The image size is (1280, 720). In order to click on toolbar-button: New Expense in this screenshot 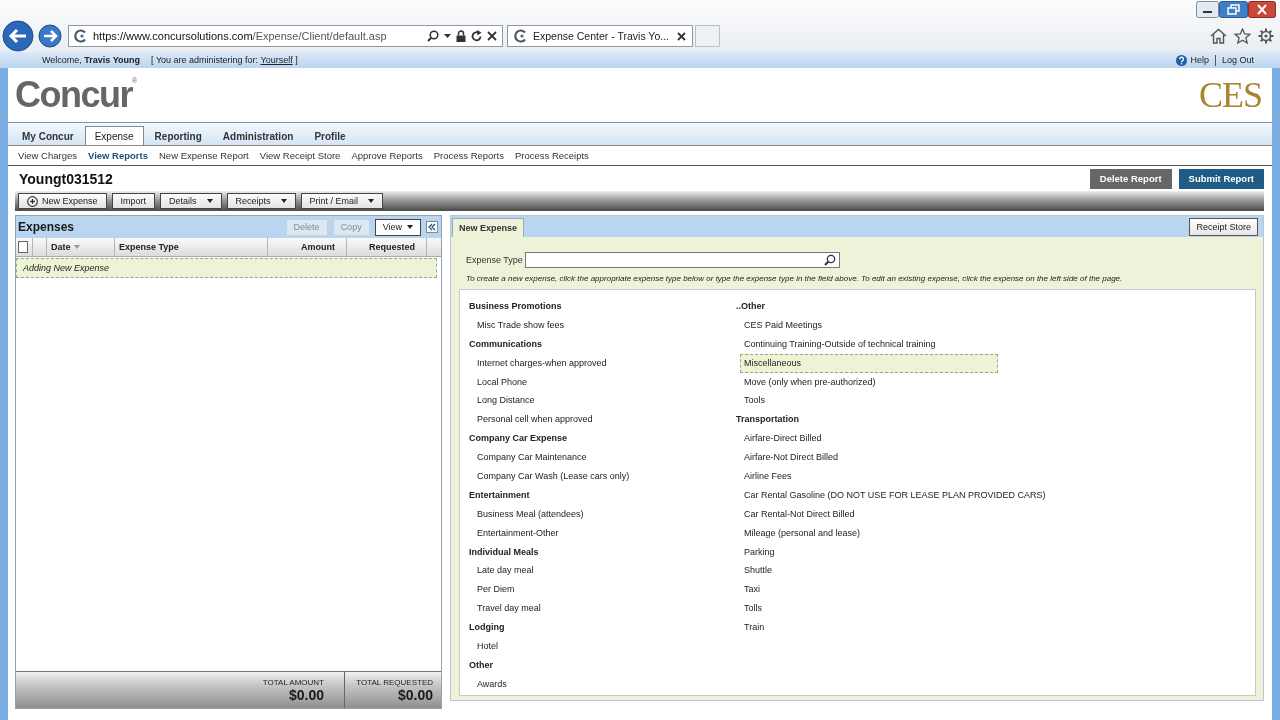, I will do `click(62, 201)`.